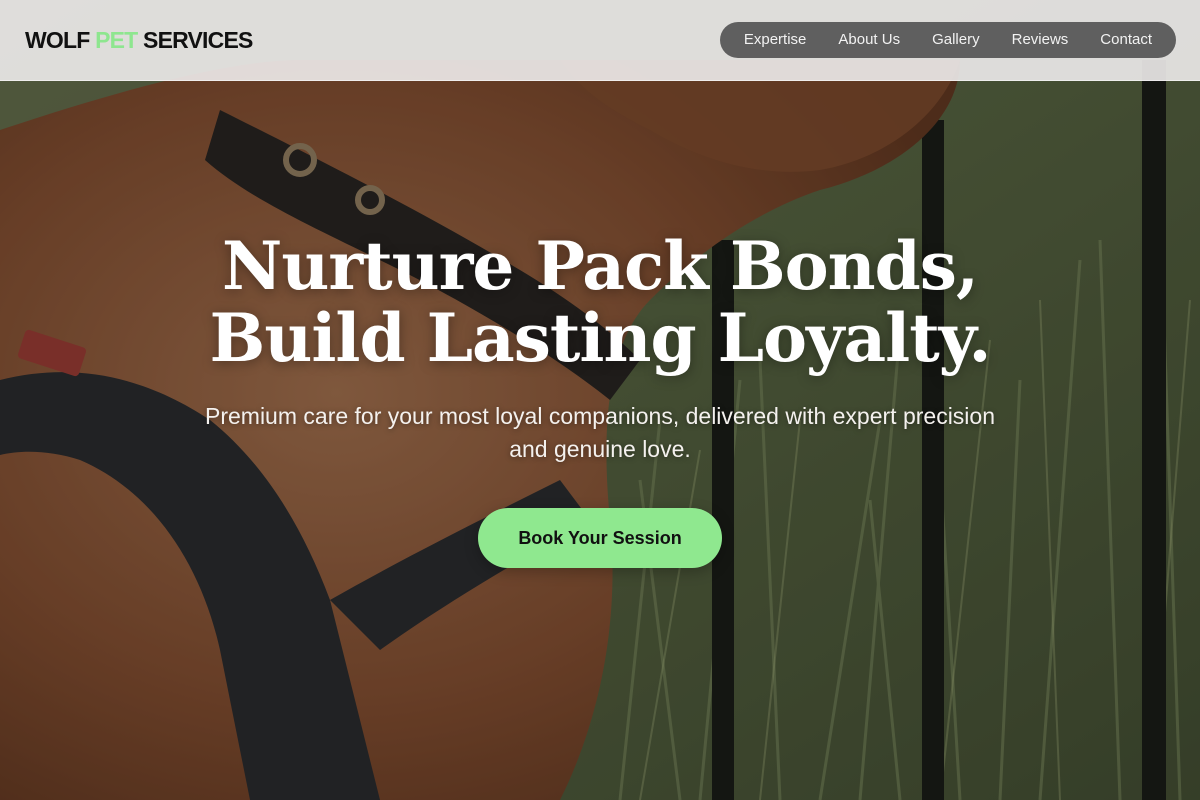 Image resolution: width=1200 pixels, height=800 pixels. I want to click on nav-link-reviews: Reviews, so click(1040, 40).